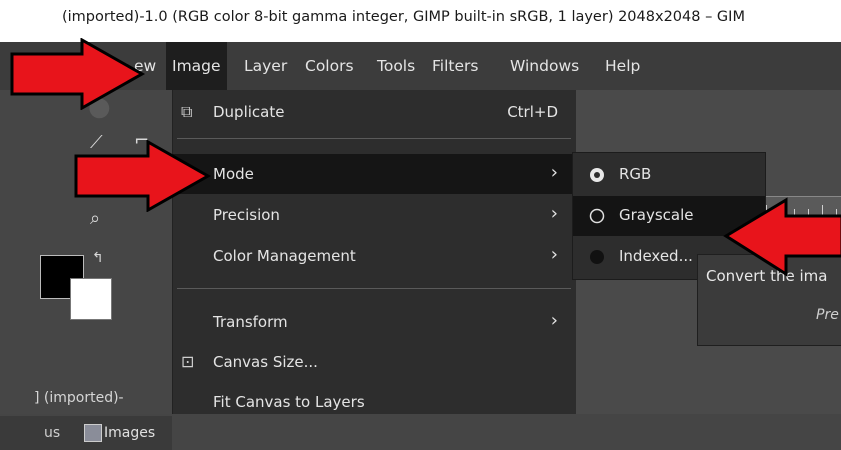 Image resolution: width=841 pixels, height=450 pixels. Describe the element at coordinates (246, 215) in the screenshot. I see `precision-label: Precision` at that location.